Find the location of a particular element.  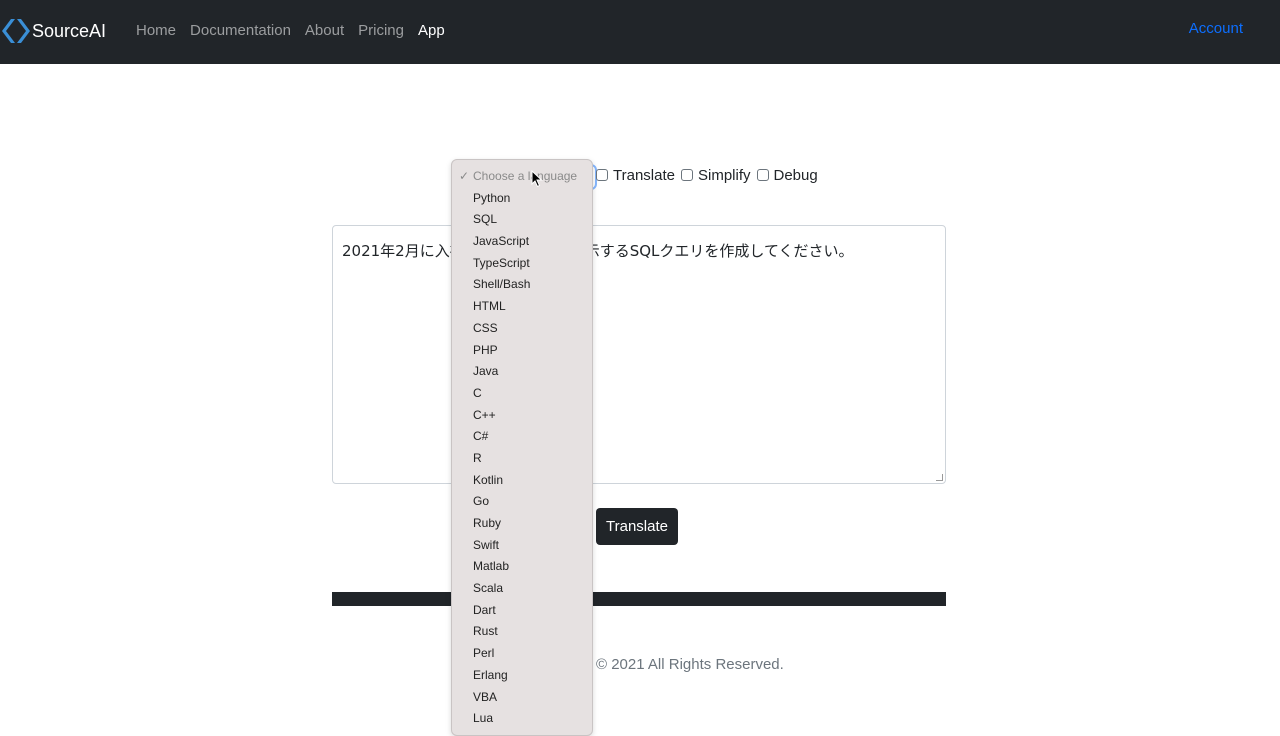

placeholder-label: Choose a language is located at coordinates (525, 176).